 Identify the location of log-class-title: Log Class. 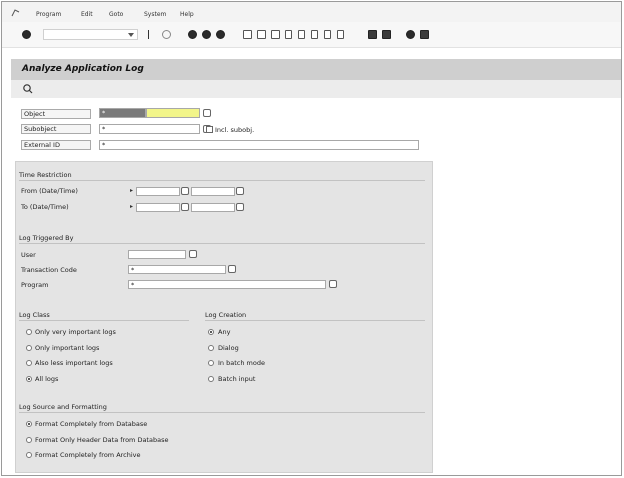
(34, 315).